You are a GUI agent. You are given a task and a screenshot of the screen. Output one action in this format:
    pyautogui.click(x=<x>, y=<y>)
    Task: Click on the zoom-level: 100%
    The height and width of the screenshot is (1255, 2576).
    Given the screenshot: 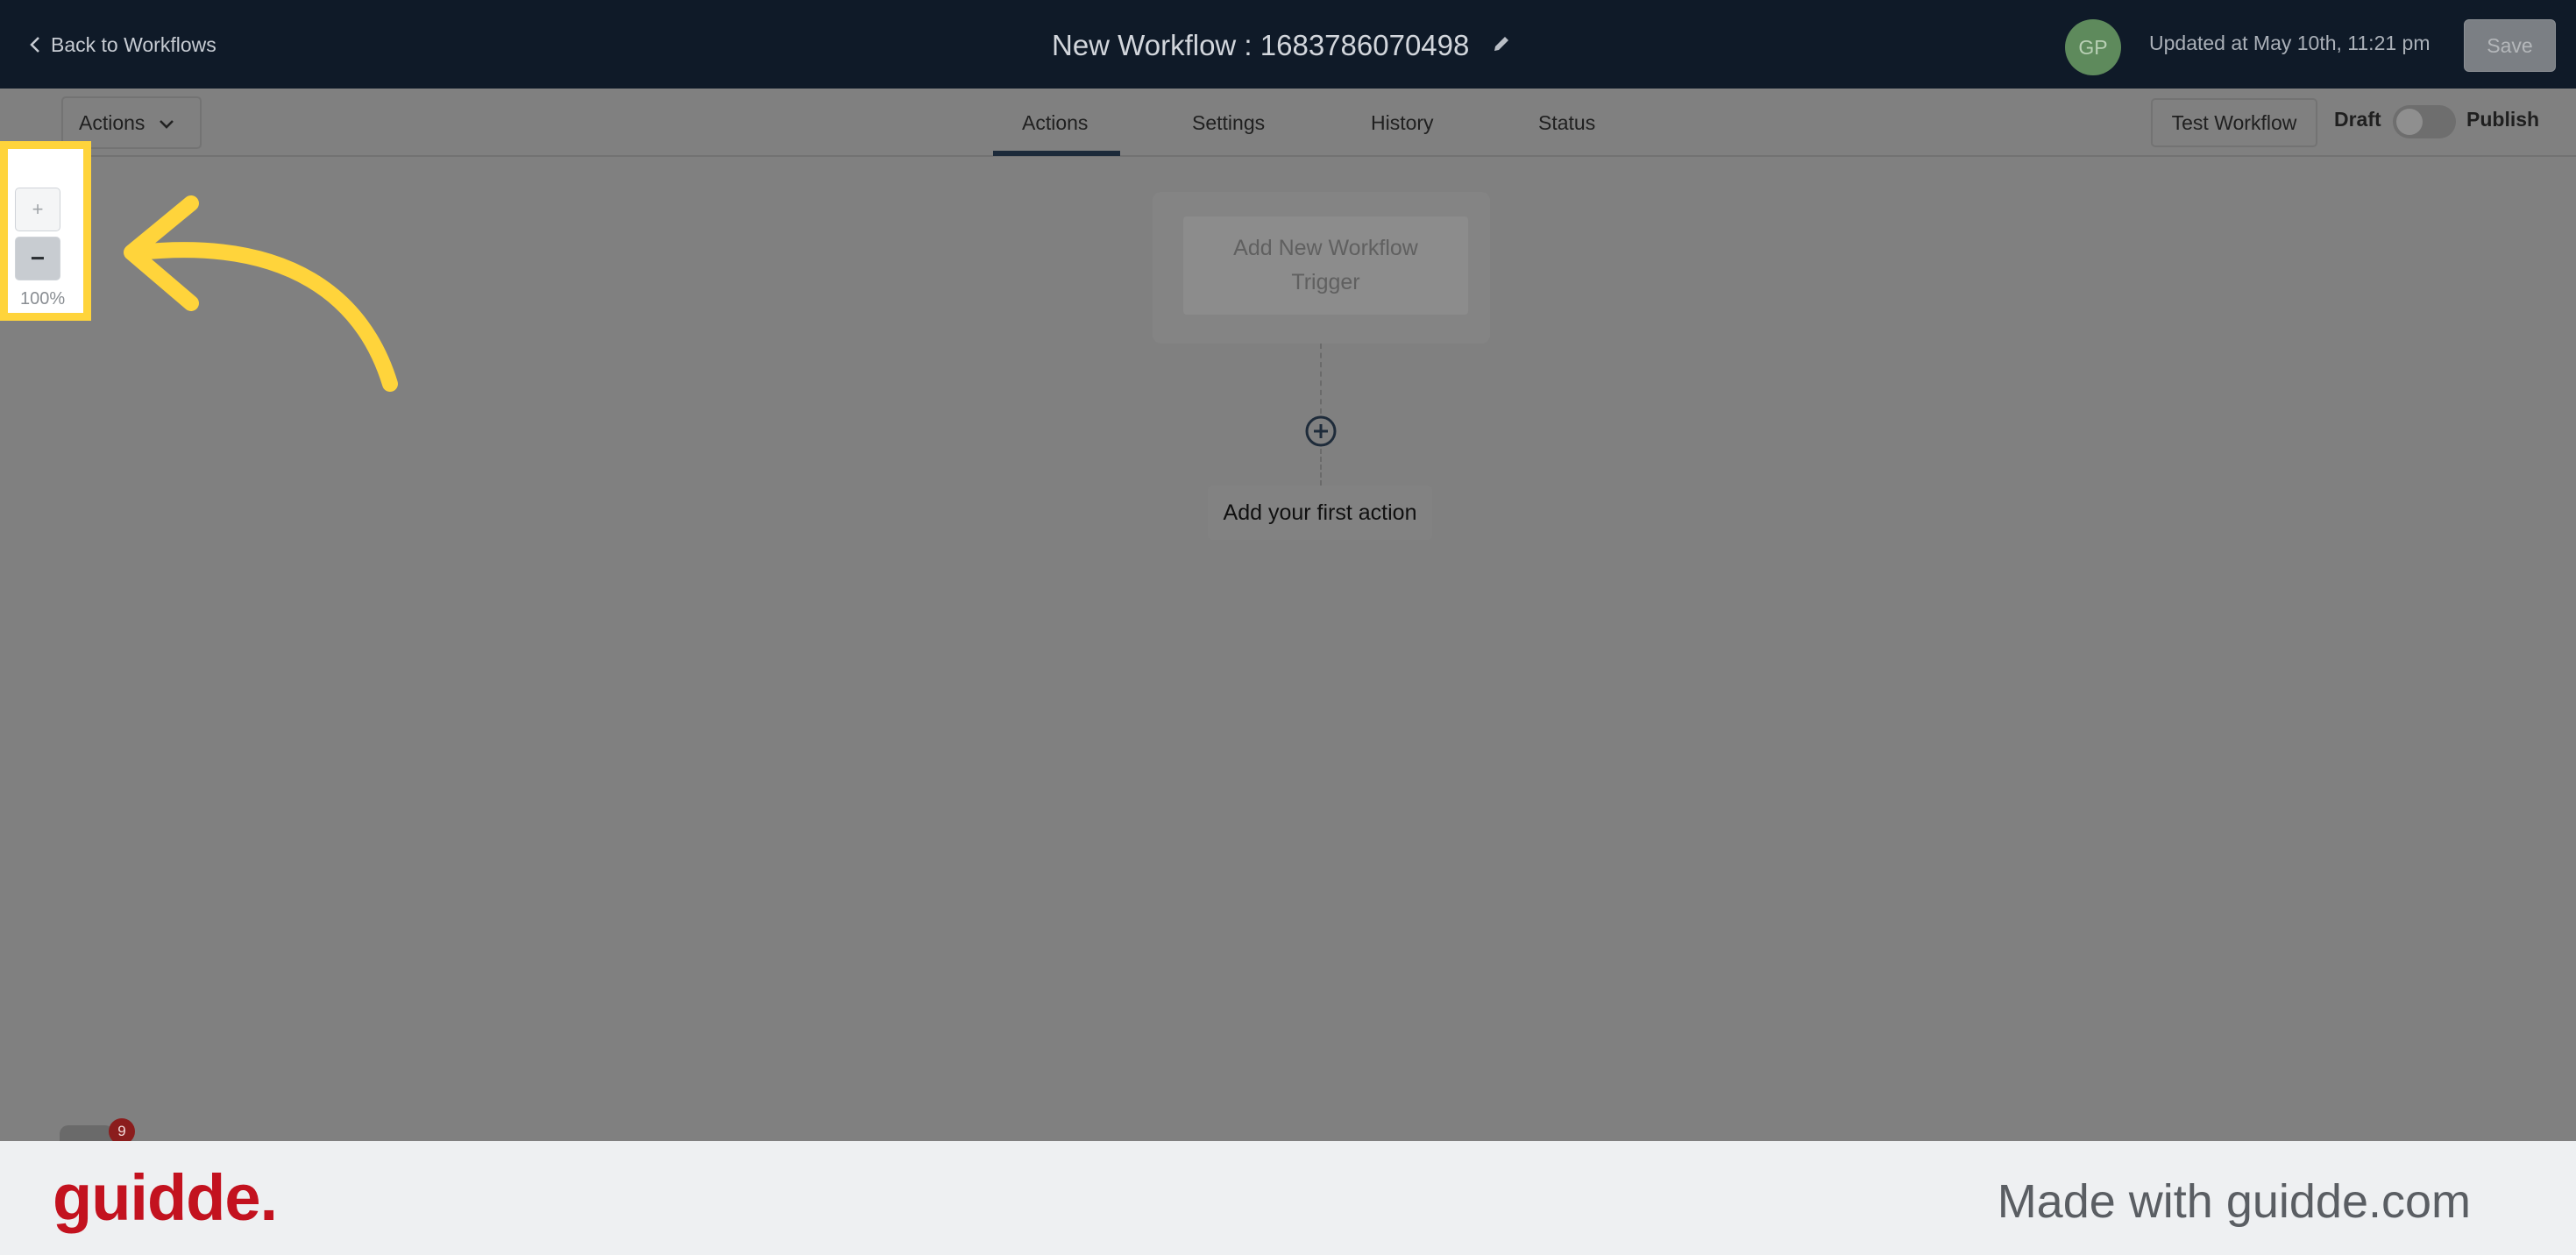 What is the action you would take?
    pyautogui.click(x=43, y=298)
    